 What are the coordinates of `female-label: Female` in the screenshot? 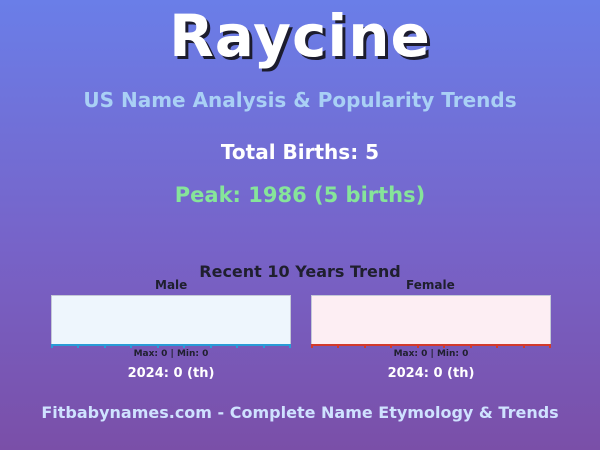 It's located at (430, 285).